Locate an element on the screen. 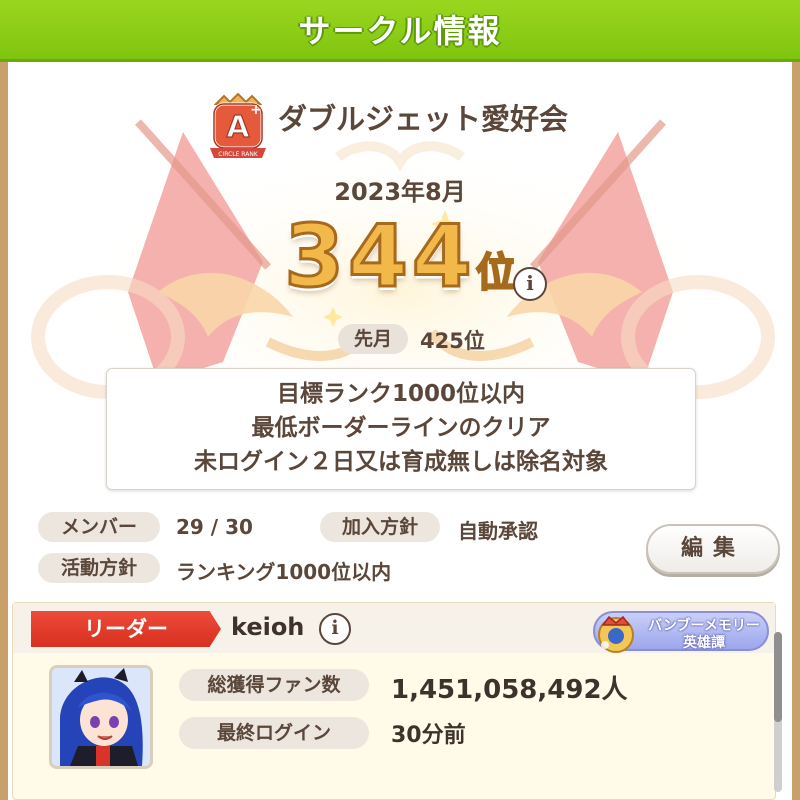 The height and width of the screenshot is (800, 800). leader-avatar is located at coordinates (101, 717).